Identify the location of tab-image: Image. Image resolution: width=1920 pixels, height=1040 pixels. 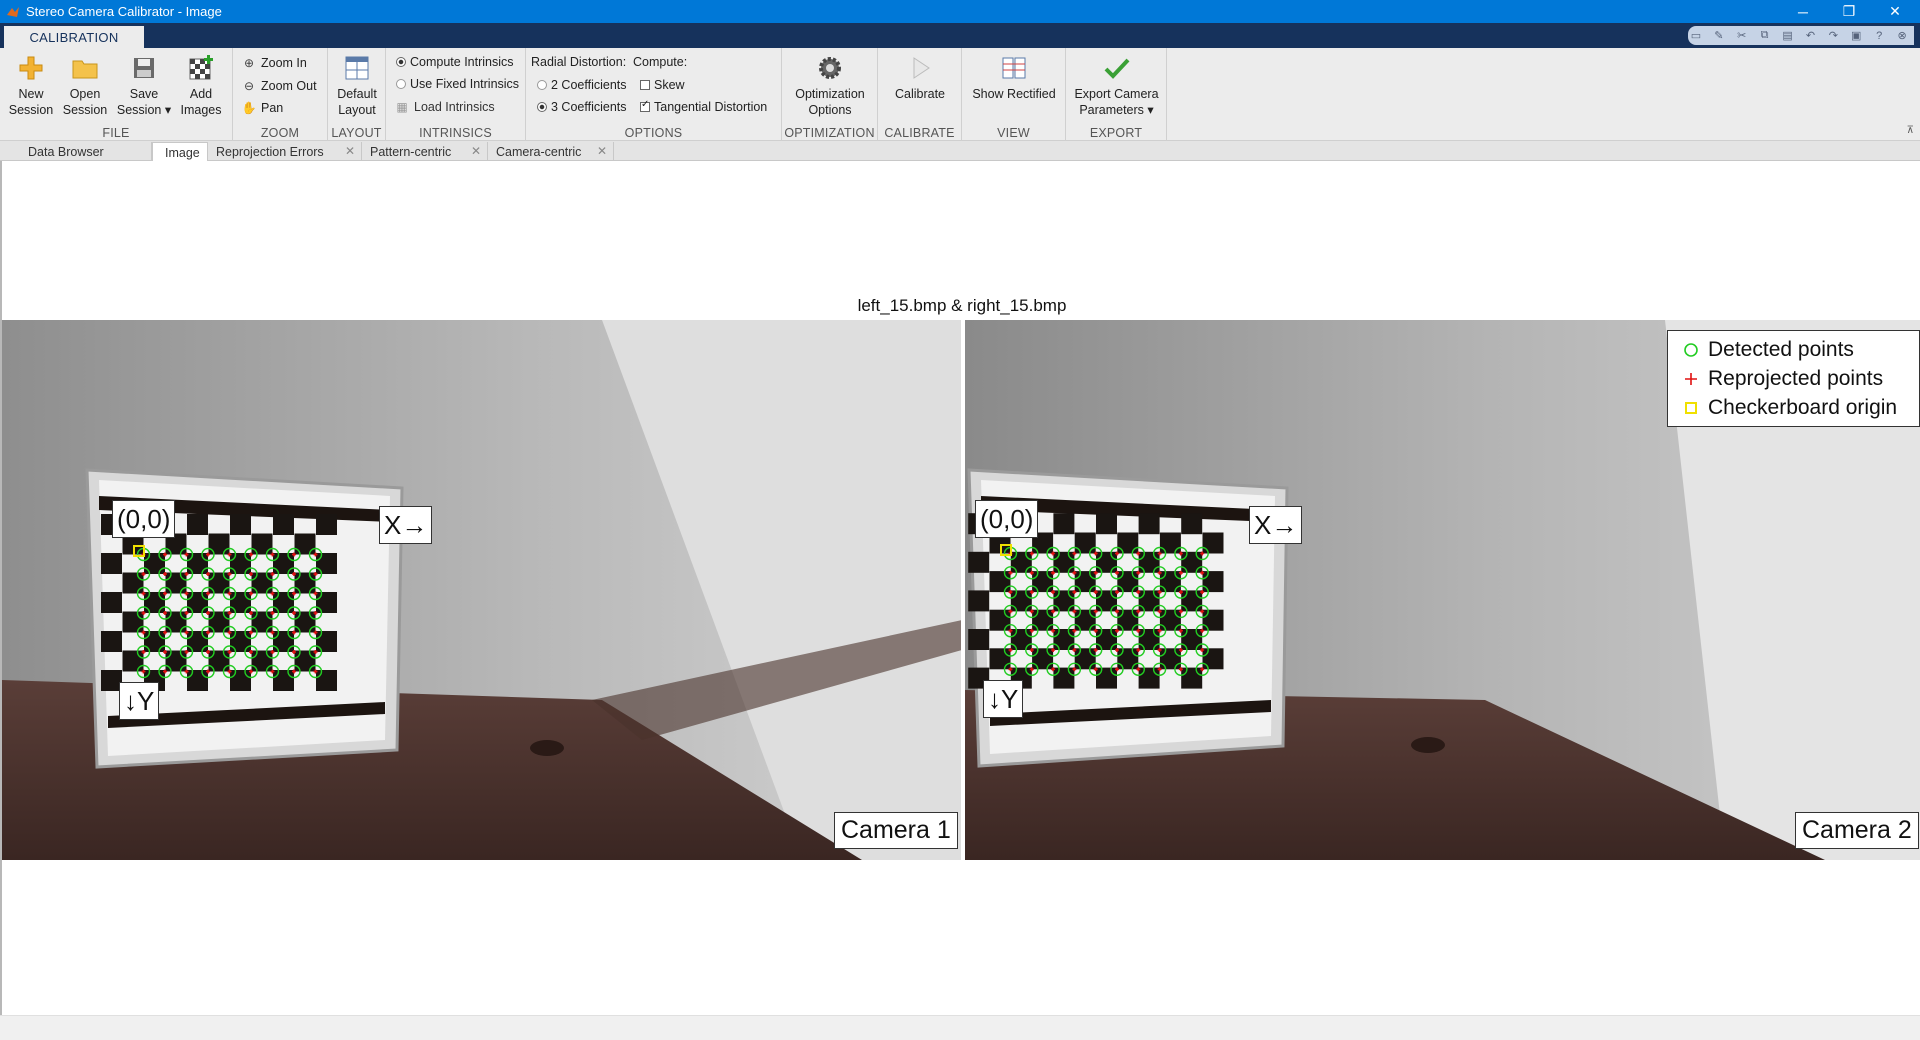
(180, 152).